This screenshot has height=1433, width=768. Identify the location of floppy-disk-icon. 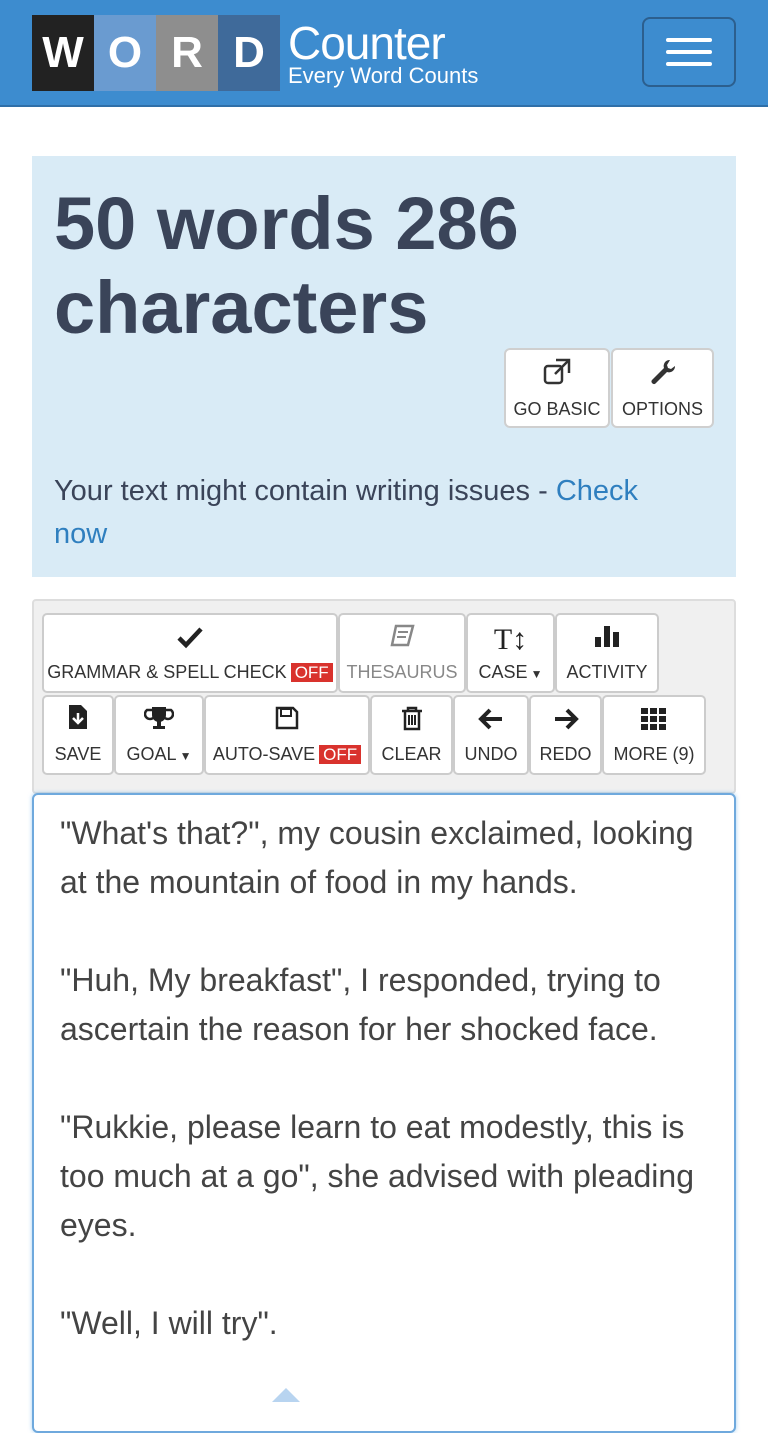
(287, 720).